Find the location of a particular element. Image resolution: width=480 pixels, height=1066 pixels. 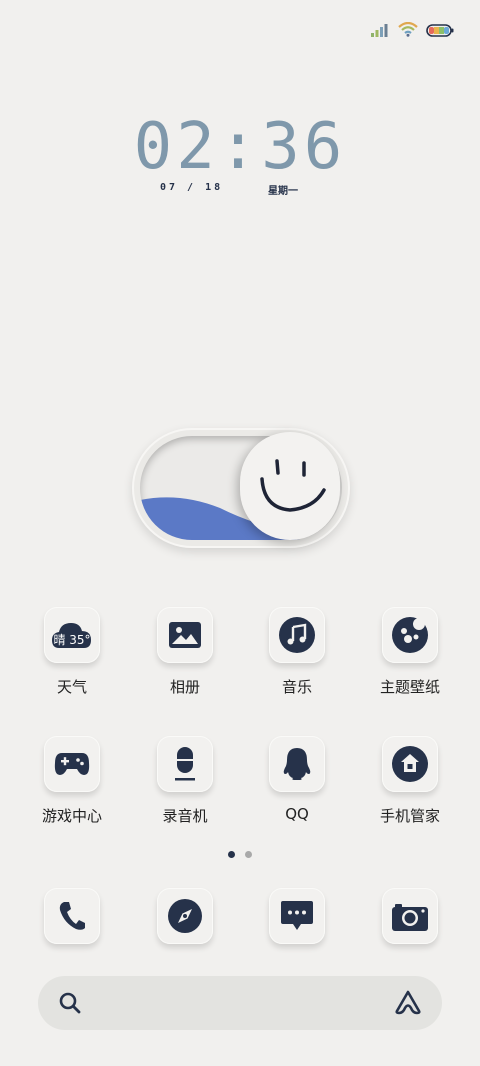

game-icon-box is located at coordinates (72, 764).